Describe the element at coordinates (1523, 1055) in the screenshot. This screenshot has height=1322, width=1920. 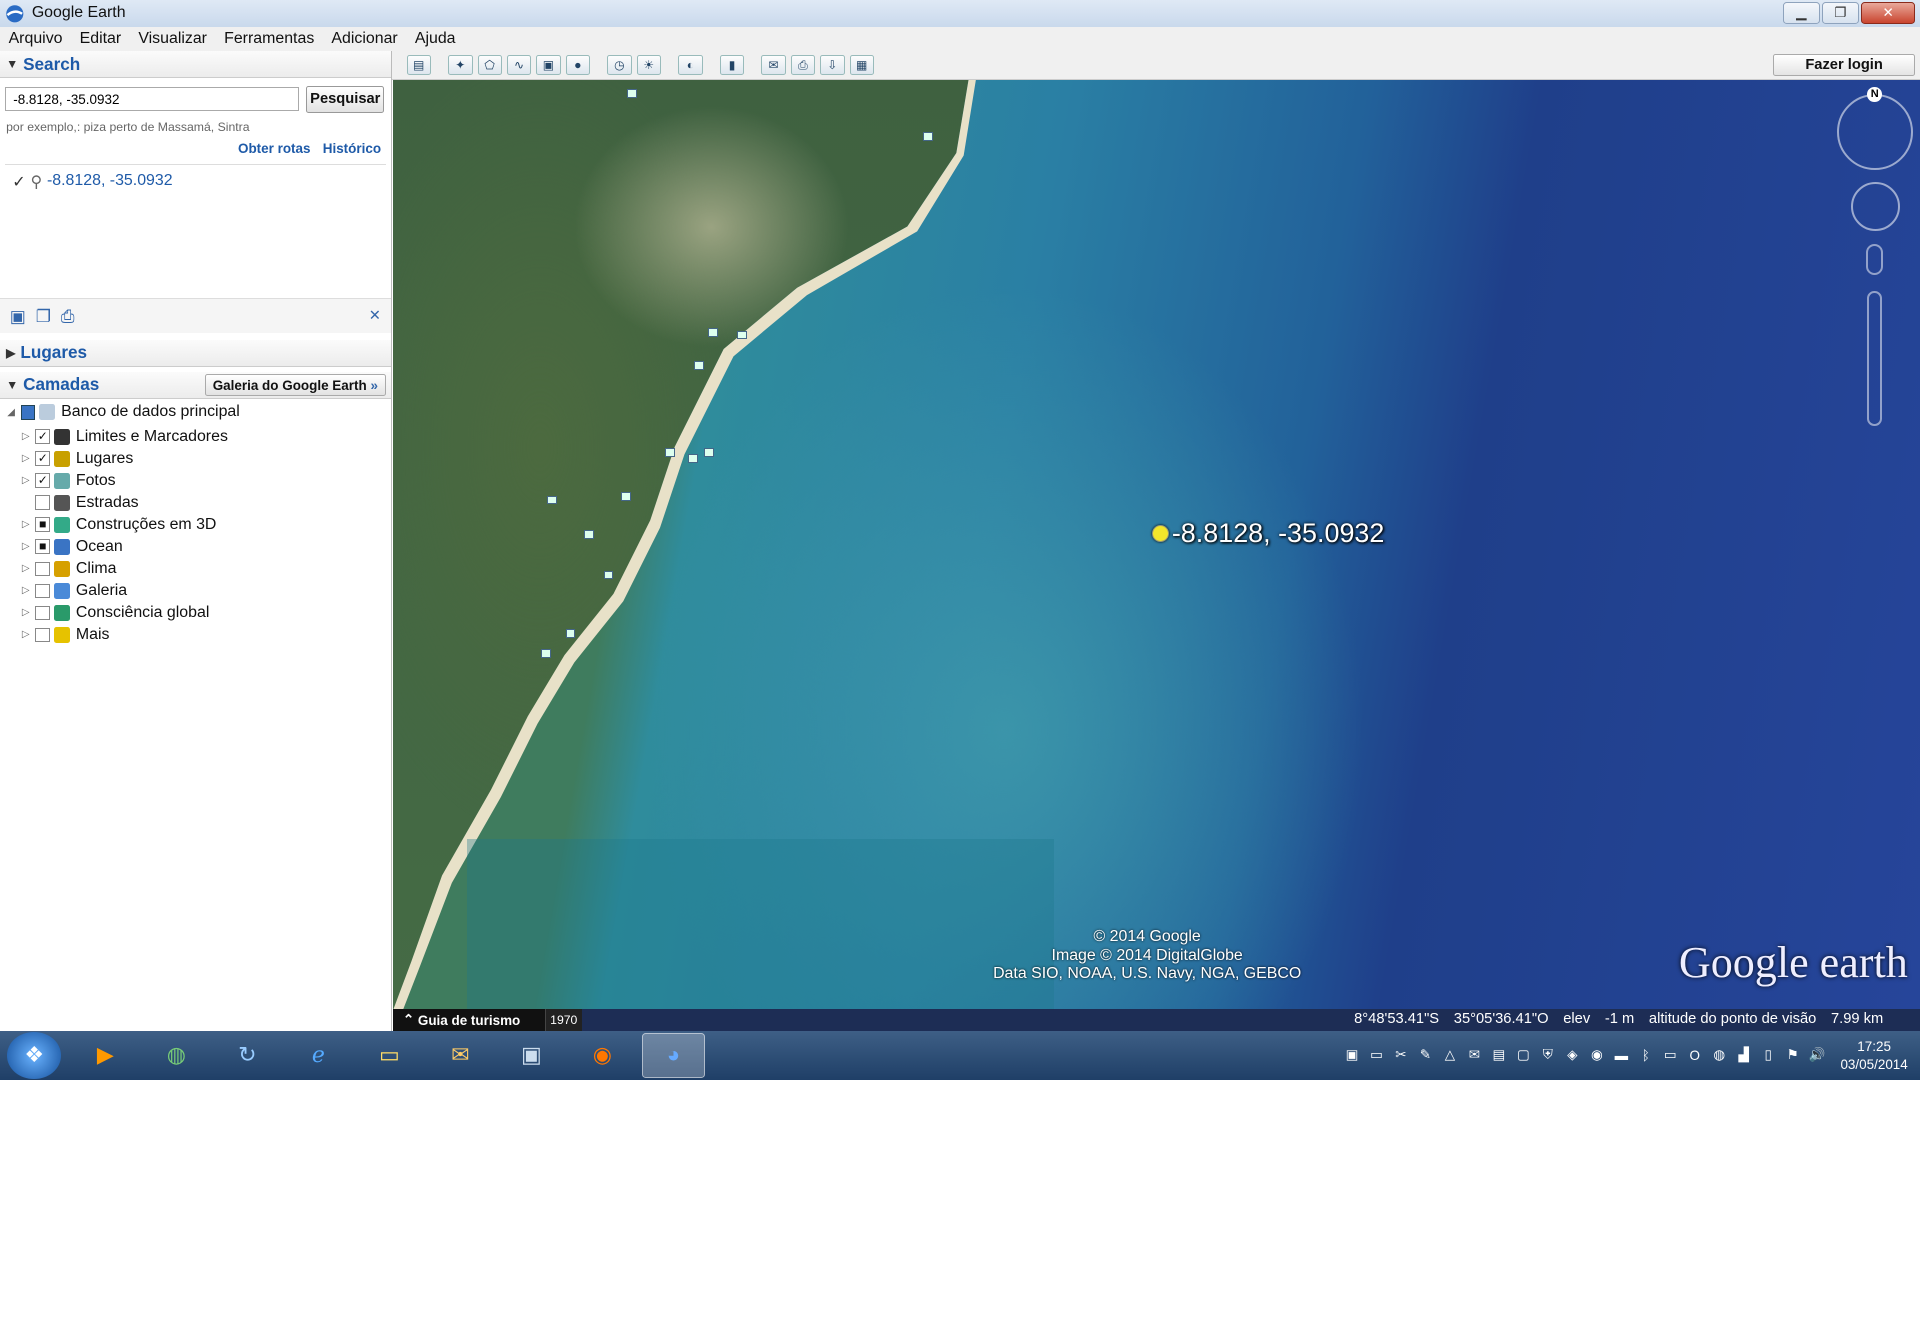
I see `tray-display-icon: ▢` at that location.